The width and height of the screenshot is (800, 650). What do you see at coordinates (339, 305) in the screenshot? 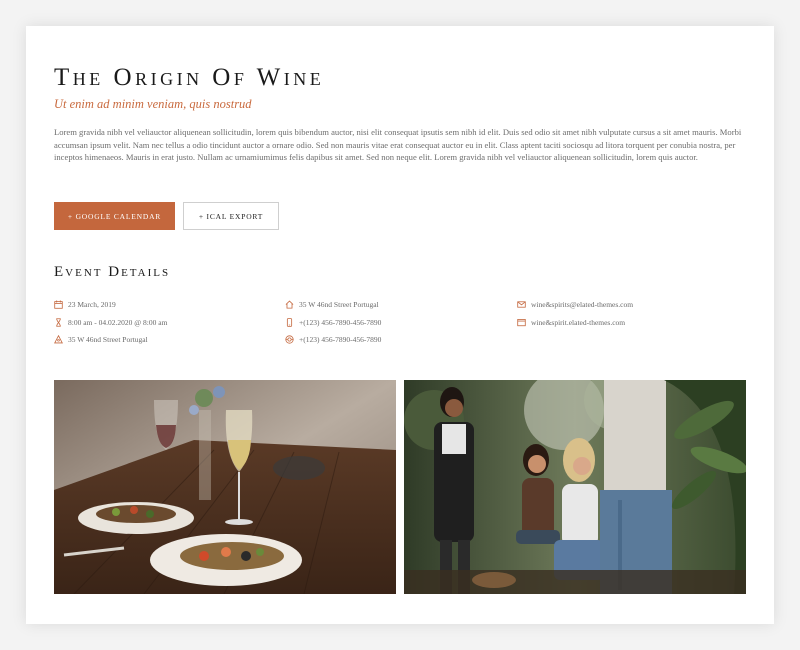
I see `detail-venue-text: 35 W 46nd Street Portugal` at bounding box center [339, 305].